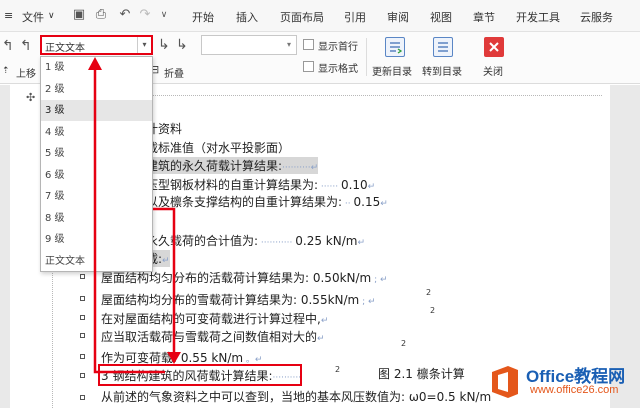 This screenshot has height=408, width=640. Describe the element at coordinates (398, 17) in the screenshot. I see `menu-tab-review: 审阅` at that location.